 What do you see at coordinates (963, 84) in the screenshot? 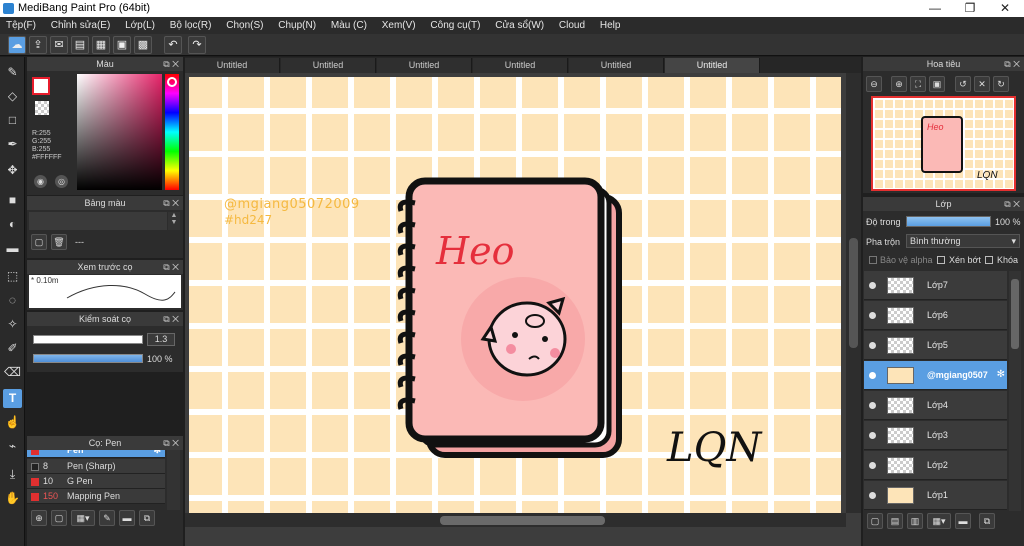
I see `rotate-left-icon: ↺` at bounding box center [963, 84].